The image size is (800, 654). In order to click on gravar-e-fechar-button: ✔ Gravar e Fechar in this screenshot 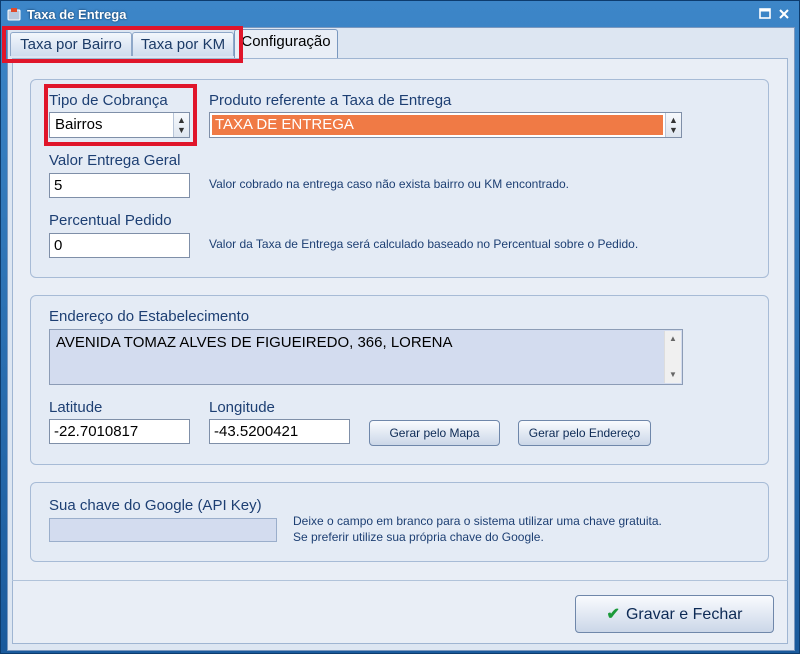, I will do `click(674, 614)`.